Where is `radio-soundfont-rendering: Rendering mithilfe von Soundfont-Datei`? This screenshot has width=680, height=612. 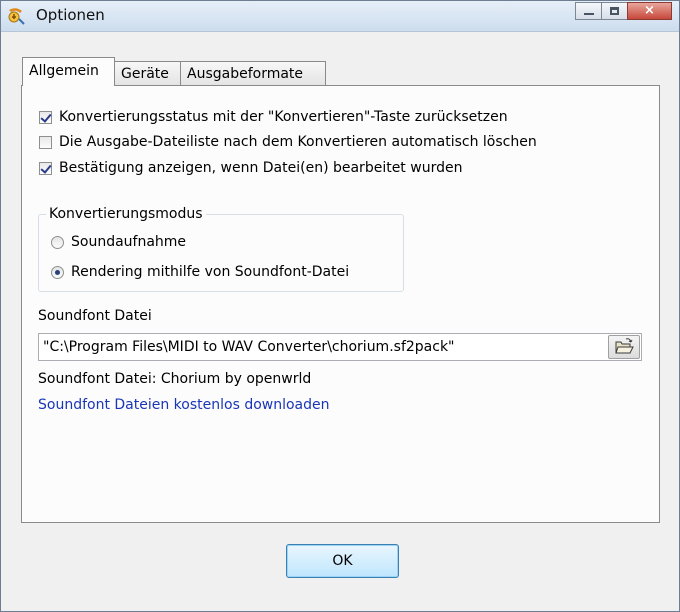 radio-soundfont-rendering: Rendering mithilfe von Soundfont-Datei is located at coordinates (200, 272).